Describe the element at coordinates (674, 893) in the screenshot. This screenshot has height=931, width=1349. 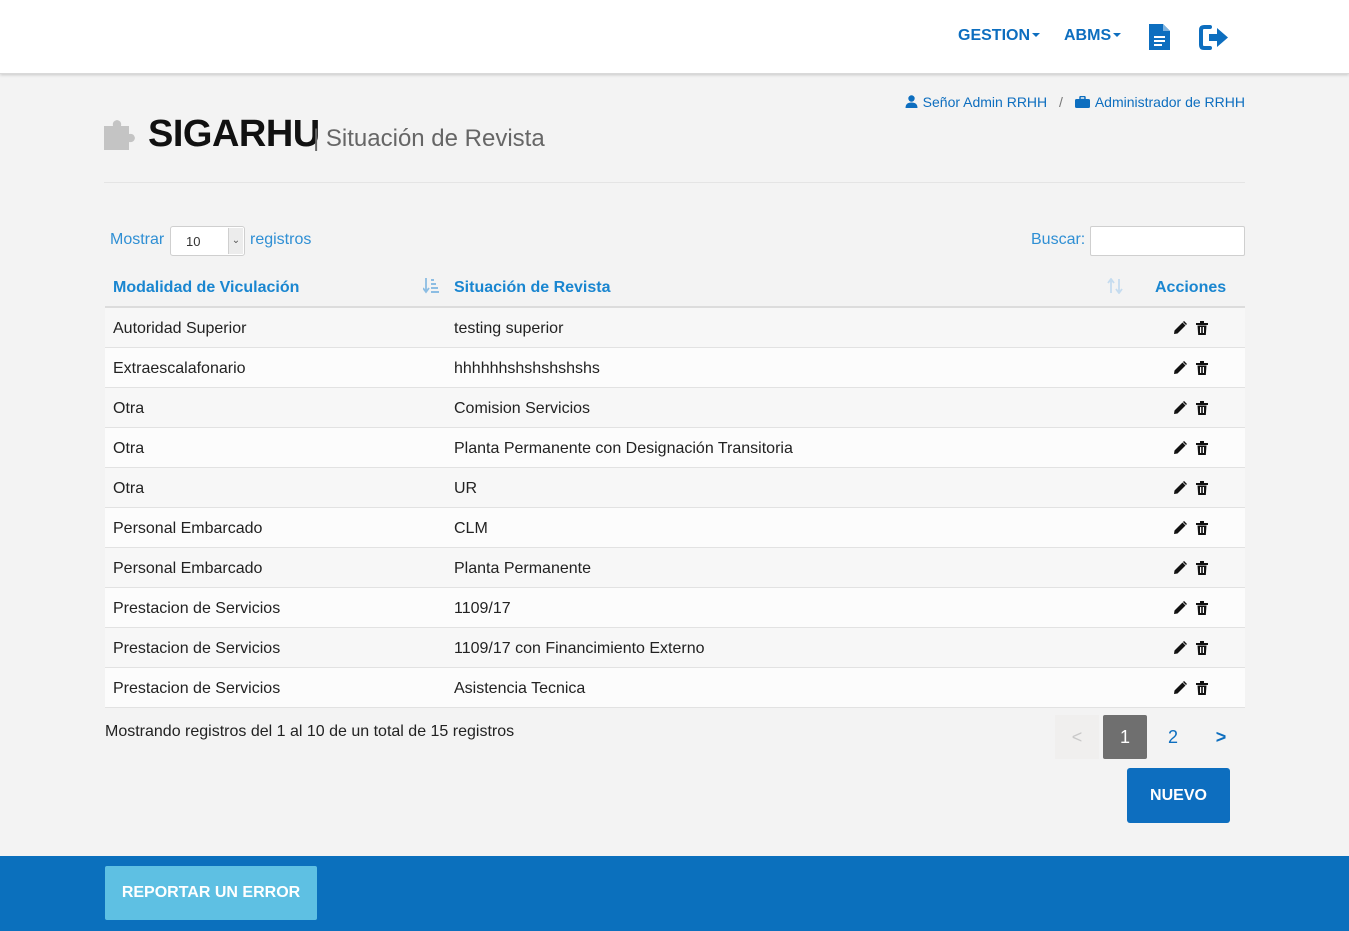
I see `footer-bar: REPORTAR UN ERROR` at that location.